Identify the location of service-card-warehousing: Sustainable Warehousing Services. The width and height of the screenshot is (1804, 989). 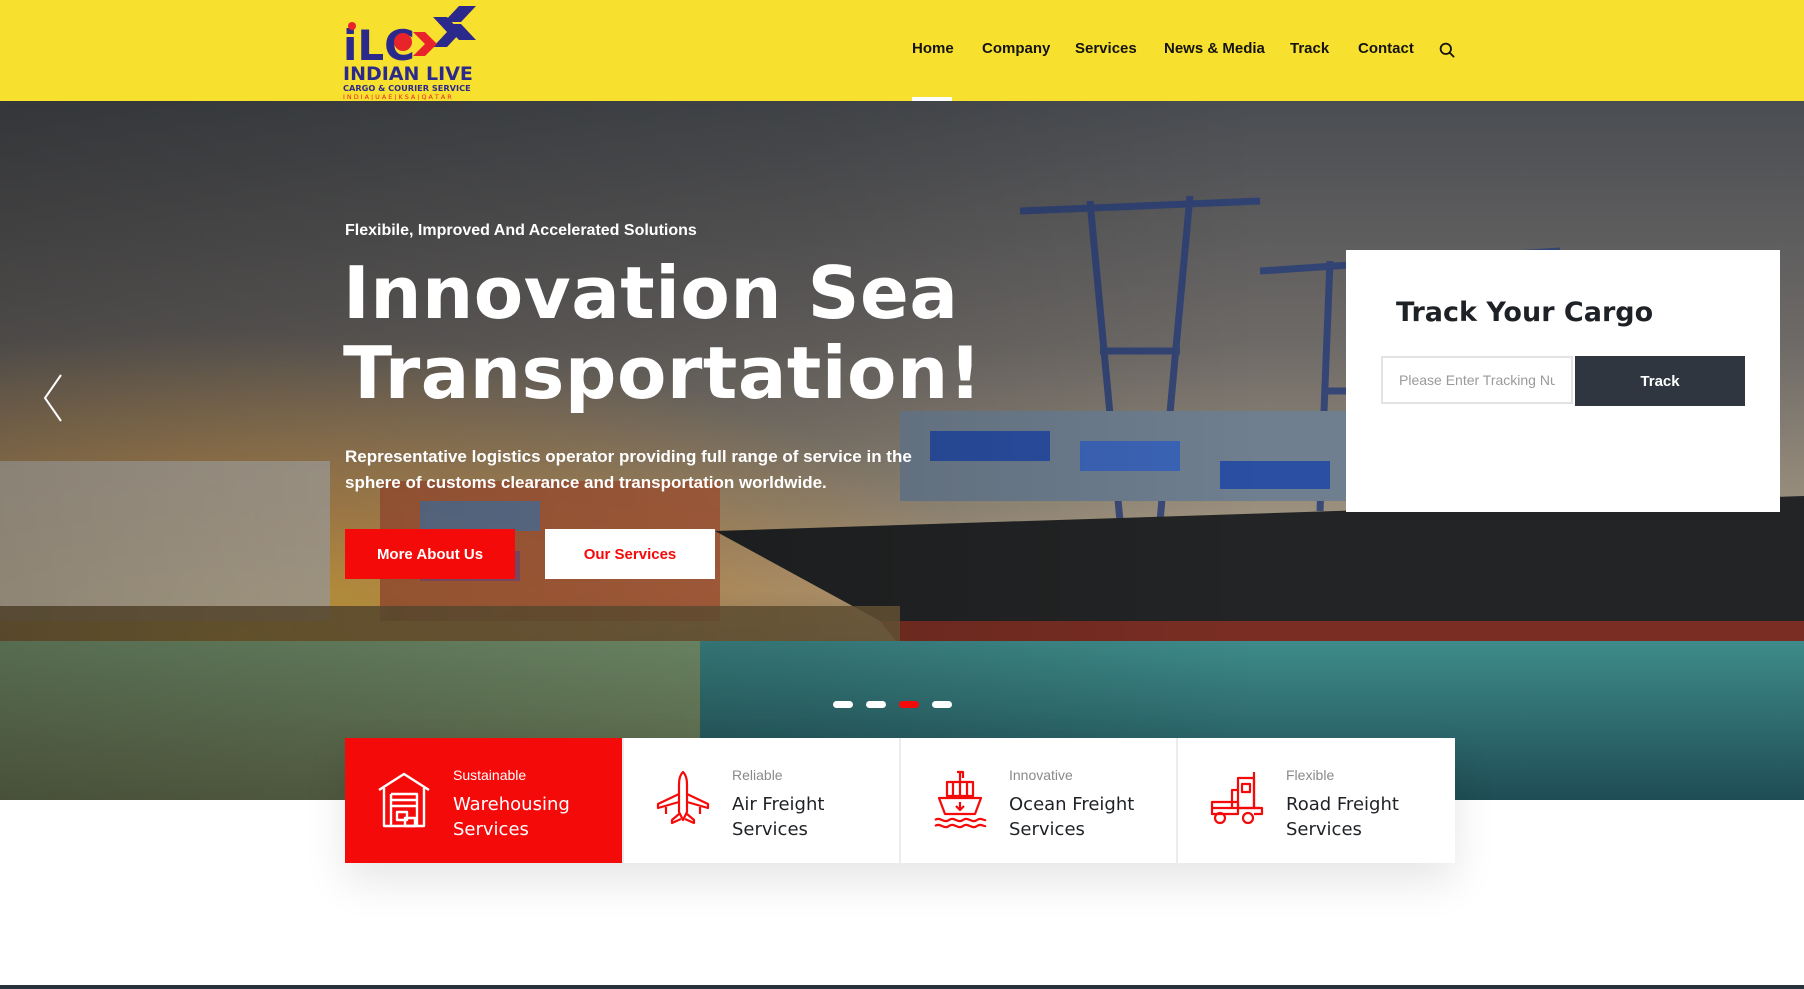
(483, 800).